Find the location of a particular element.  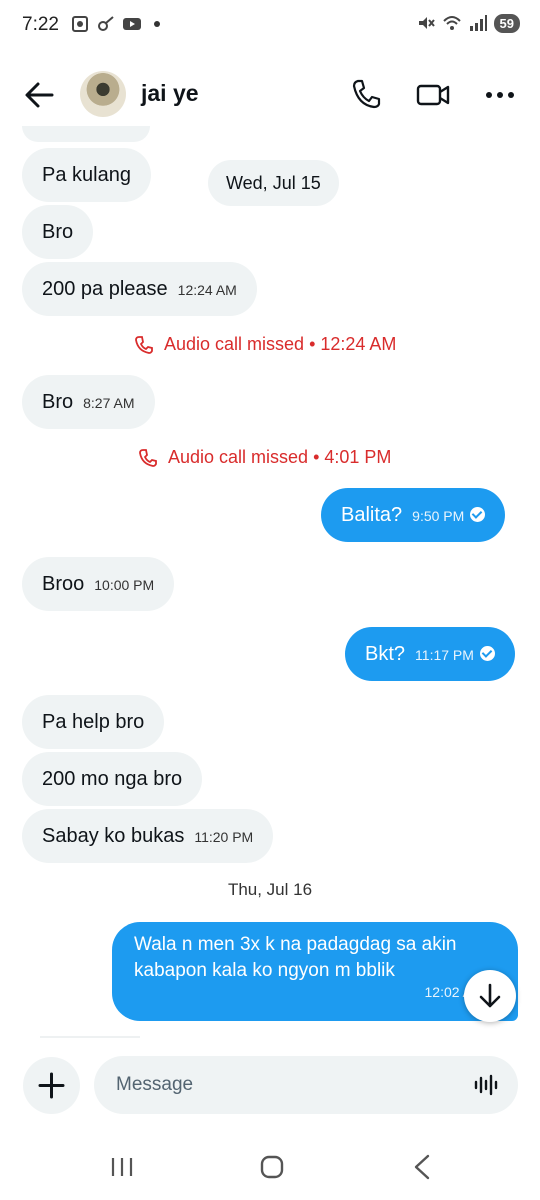

system-navigation-bar is located at coordinates (270, 1170).